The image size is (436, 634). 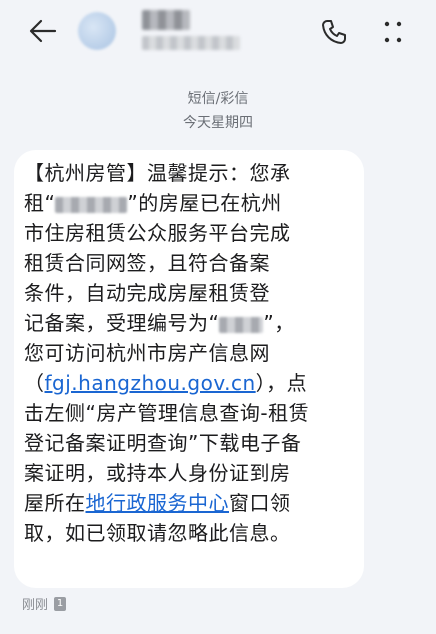 I want to click on message-line: 登记备案证明查询”下载电子备, so click(x=163, y=443).